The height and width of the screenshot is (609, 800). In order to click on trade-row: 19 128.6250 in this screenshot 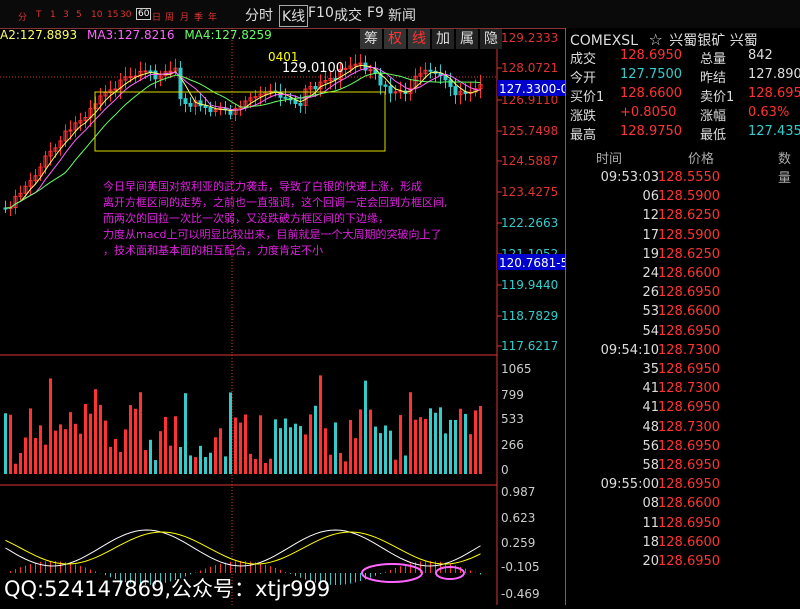, I will do `click(683, 256)`.